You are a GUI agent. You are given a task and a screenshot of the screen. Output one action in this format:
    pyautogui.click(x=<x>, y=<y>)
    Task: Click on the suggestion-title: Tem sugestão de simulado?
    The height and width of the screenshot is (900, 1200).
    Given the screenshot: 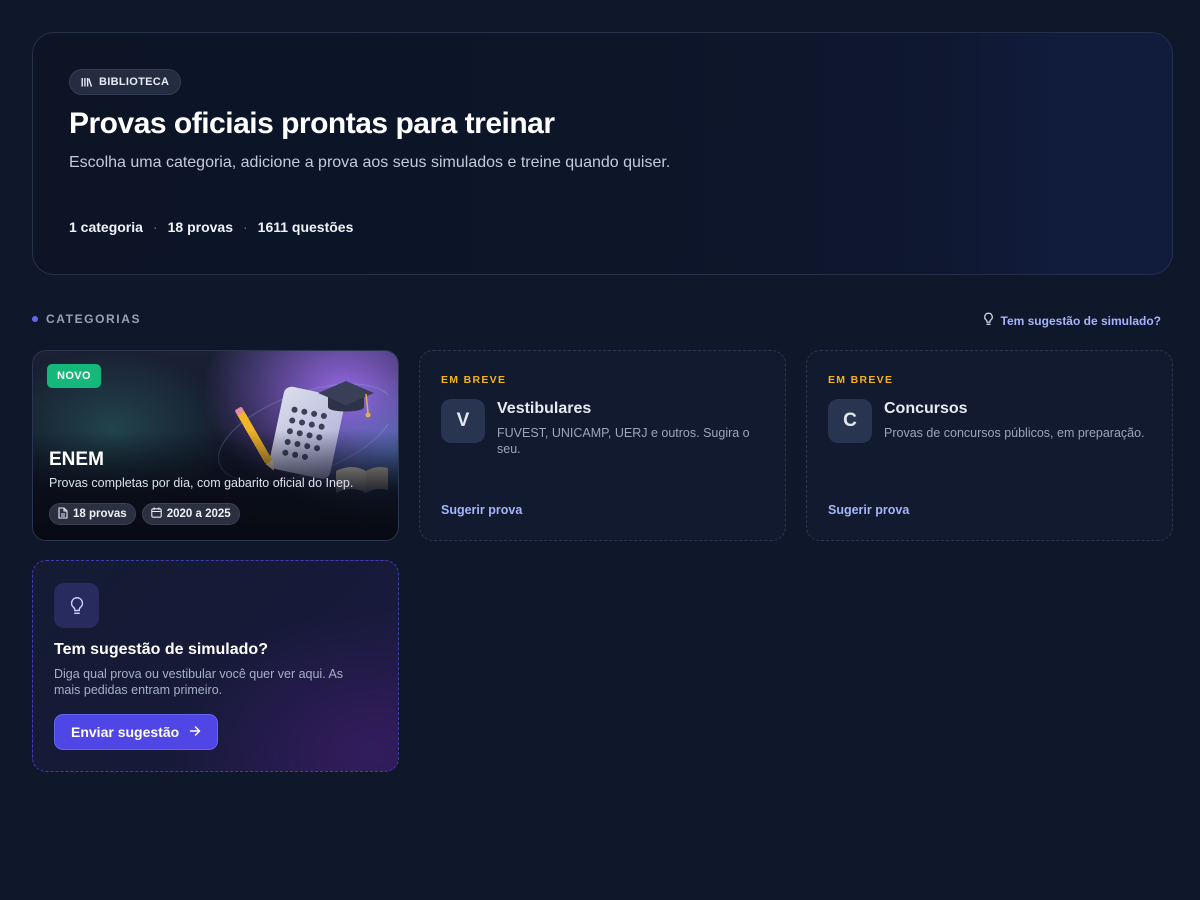 What is the action you would take?
    pyautogui.click(x=161, y=649)
    